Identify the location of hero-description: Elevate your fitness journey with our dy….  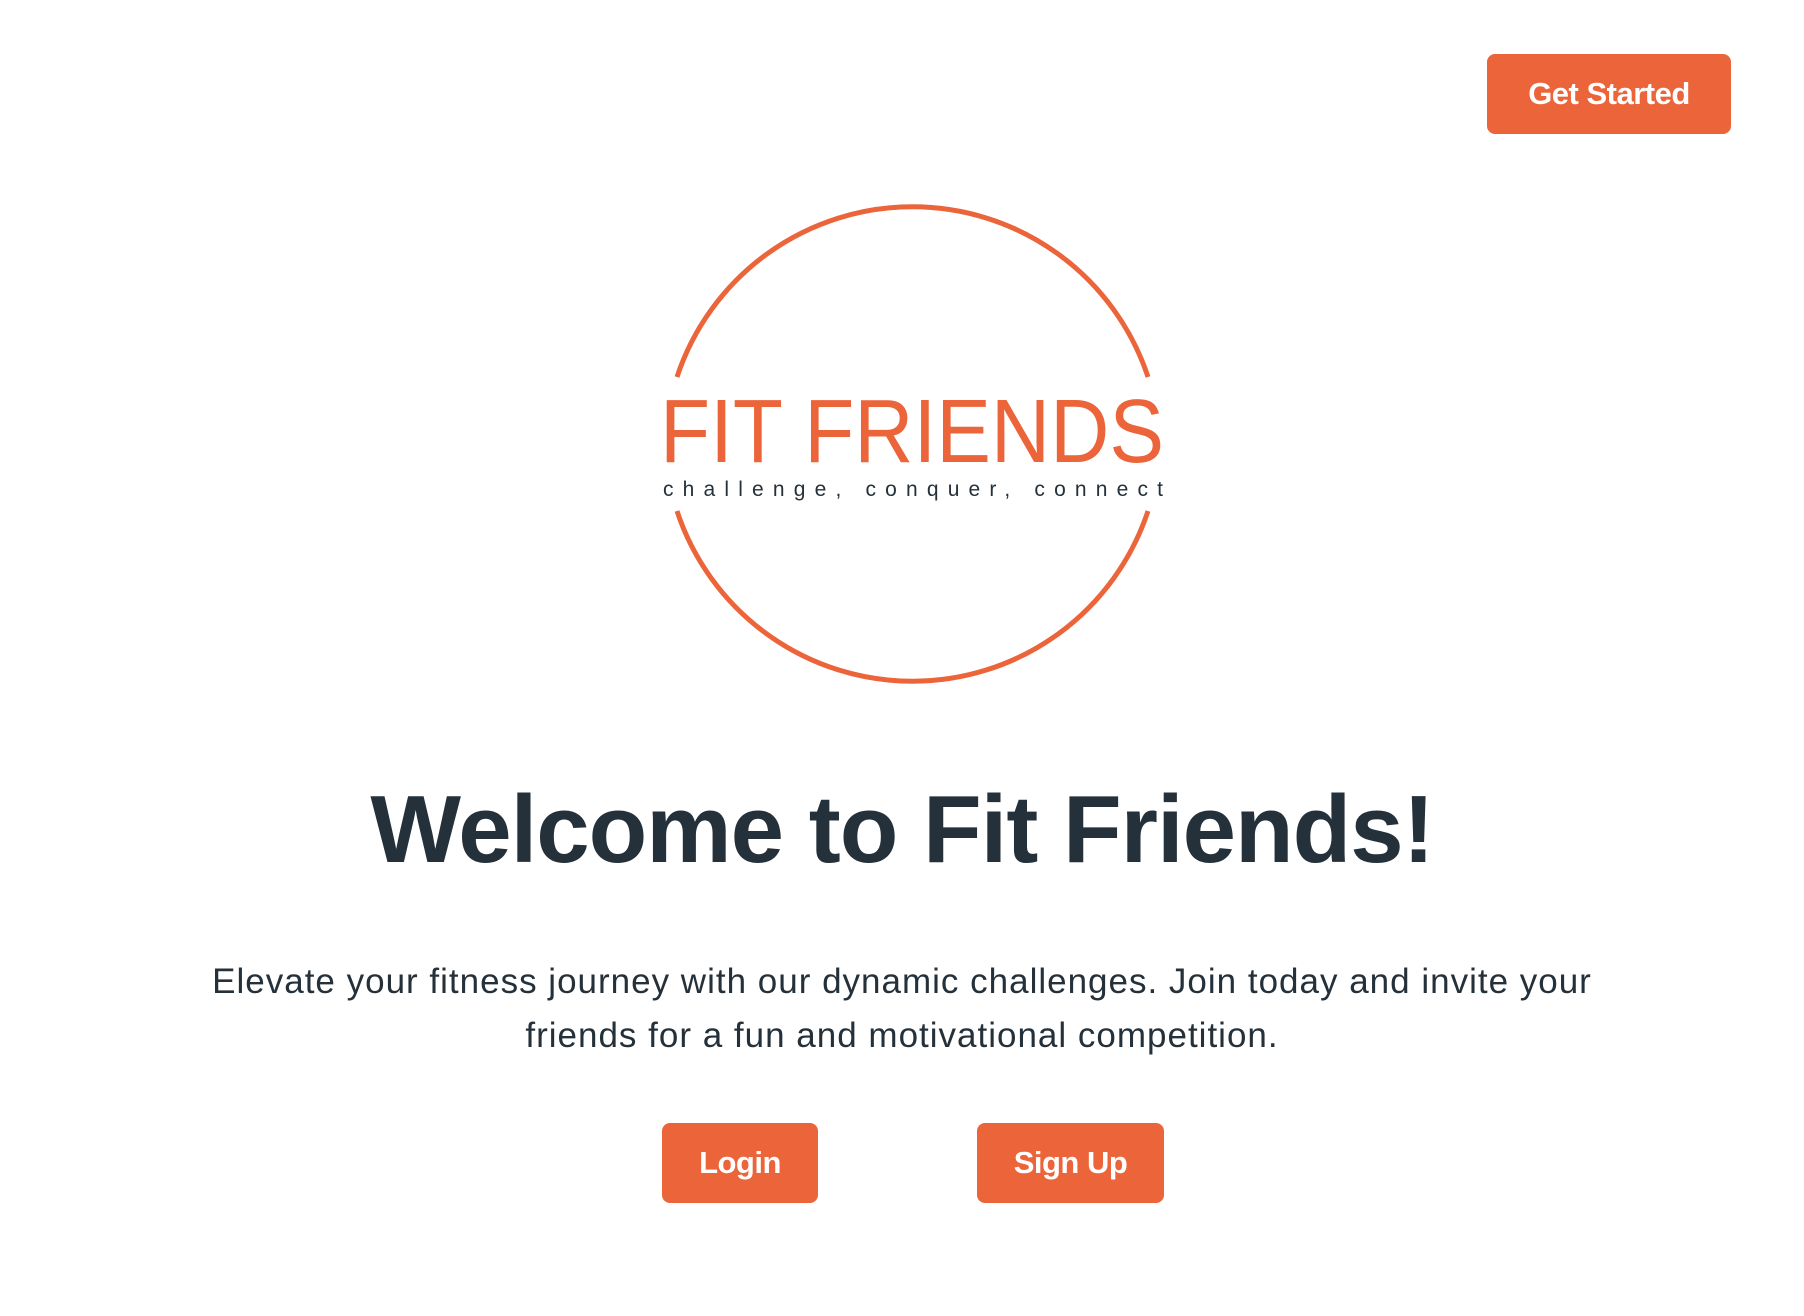
(902, 1008).